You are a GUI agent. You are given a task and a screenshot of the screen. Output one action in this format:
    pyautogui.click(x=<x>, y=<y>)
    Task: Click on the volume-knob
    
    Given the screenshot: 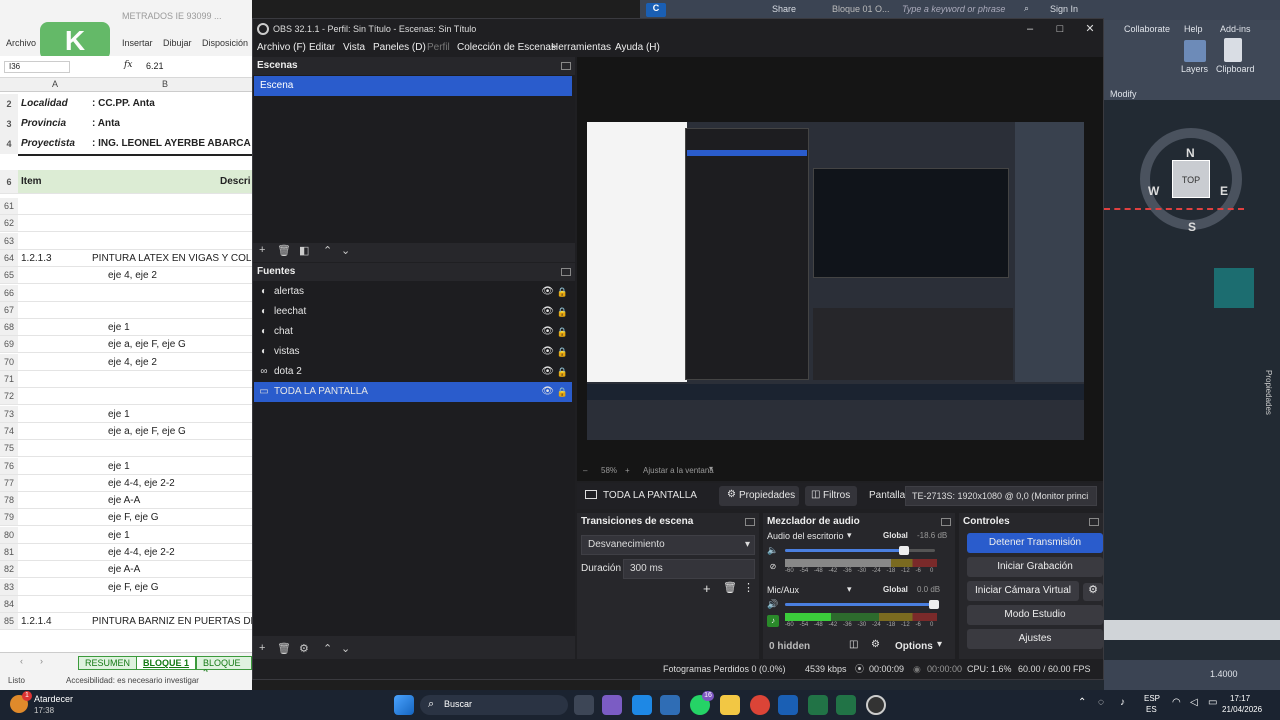 What is the action you would take?
    pyautogui.click(x=934, y=604)
    